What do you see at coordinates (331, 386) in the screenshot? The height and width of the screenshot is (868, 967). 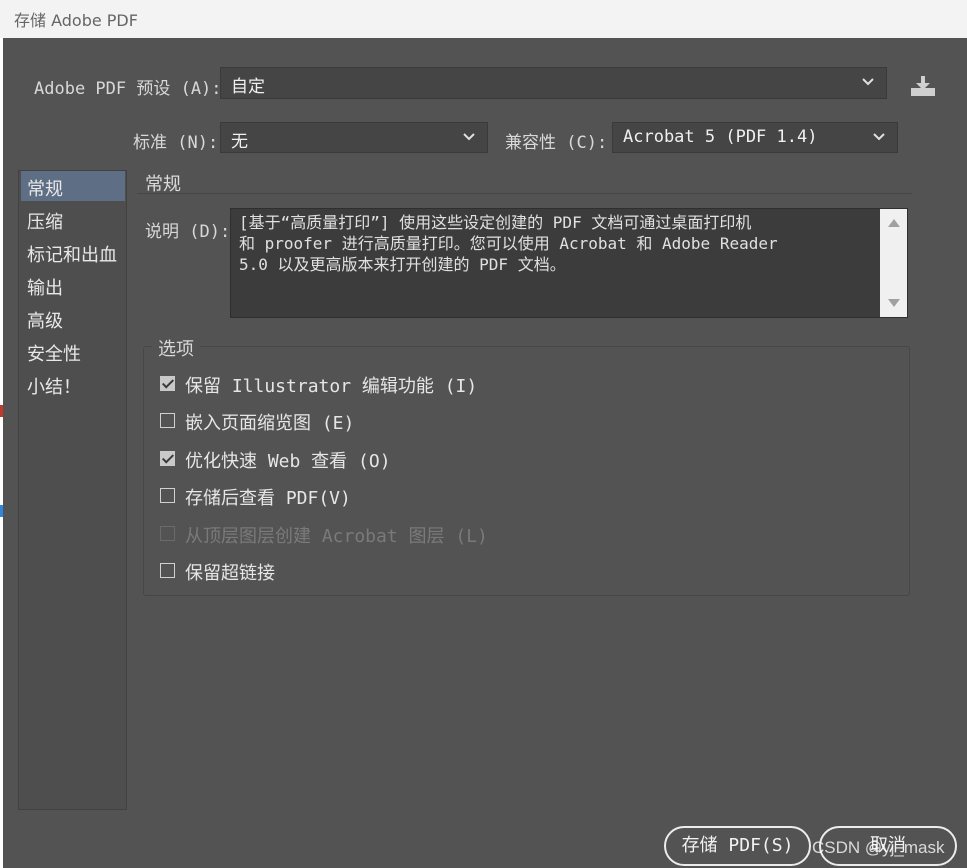 I see `option-label: 保留 Illustrator 编辑功能 (I)` at bounding box center [331, 386].